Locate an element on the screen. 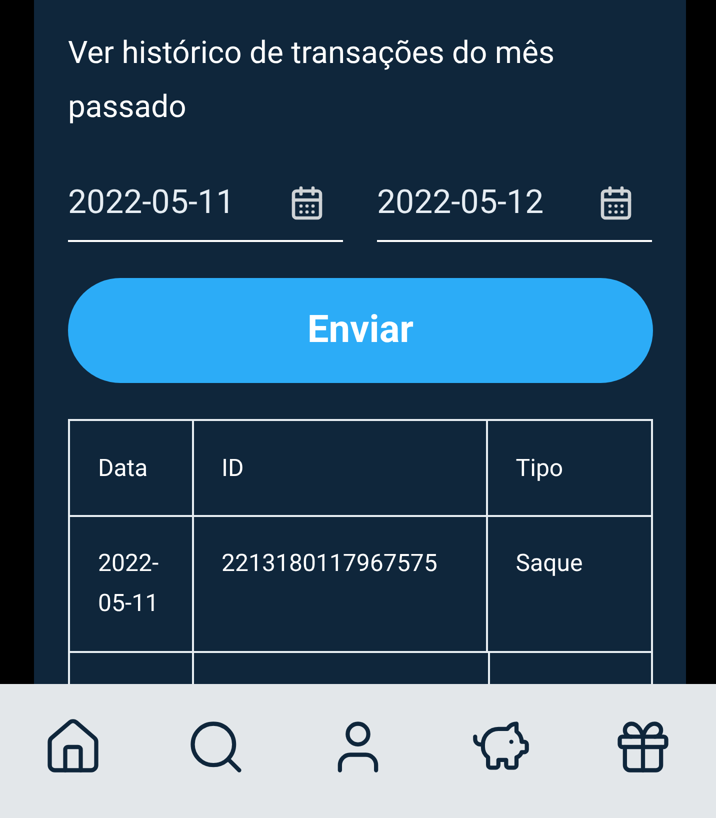 The height and width of the screenshot is (818, 716). column-header: ID is located at coordinates (341, 468).